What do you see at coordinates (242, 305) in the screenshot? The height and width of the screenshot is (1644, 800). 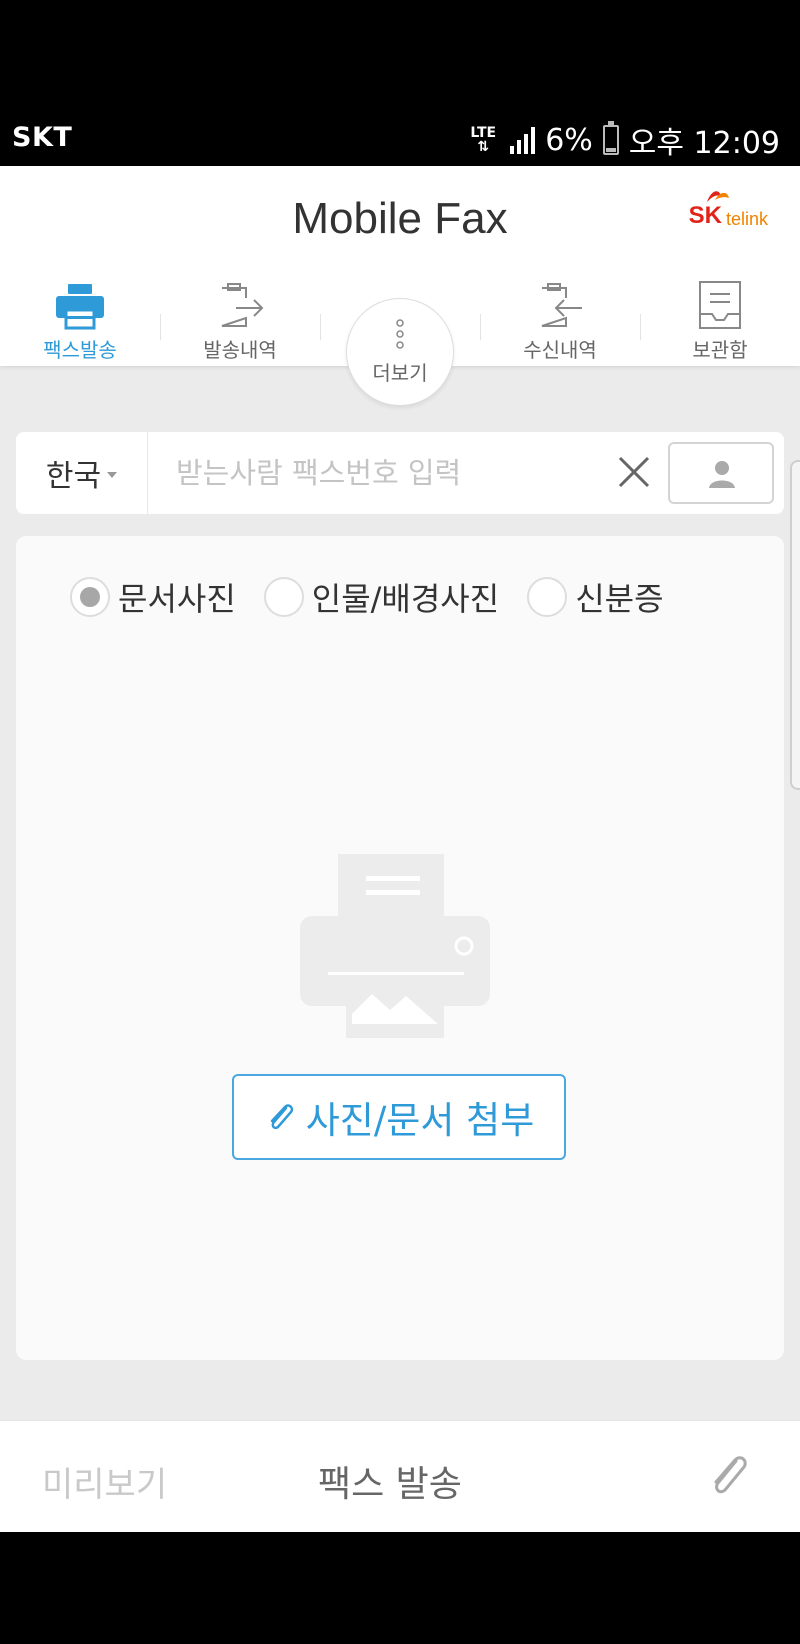 I see `sent-history-icon` at bounding box center [242, 305].